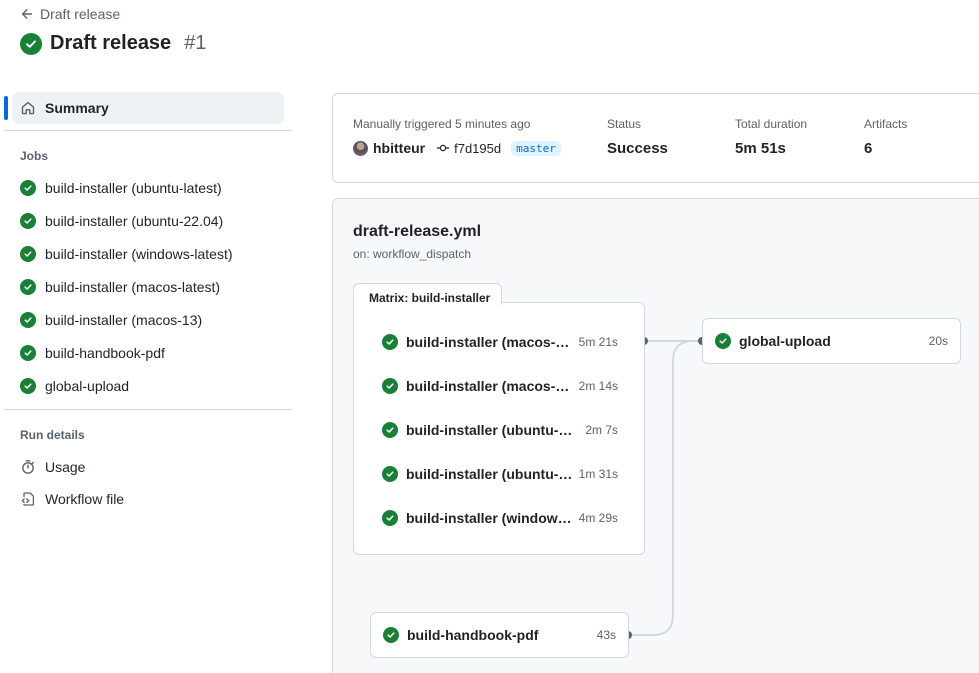  What do you see at coordinates (134, 221) in the screenshot?
I see `job-label: build-installer (ubuntu-22.04)` at bounding box center [134, 221].